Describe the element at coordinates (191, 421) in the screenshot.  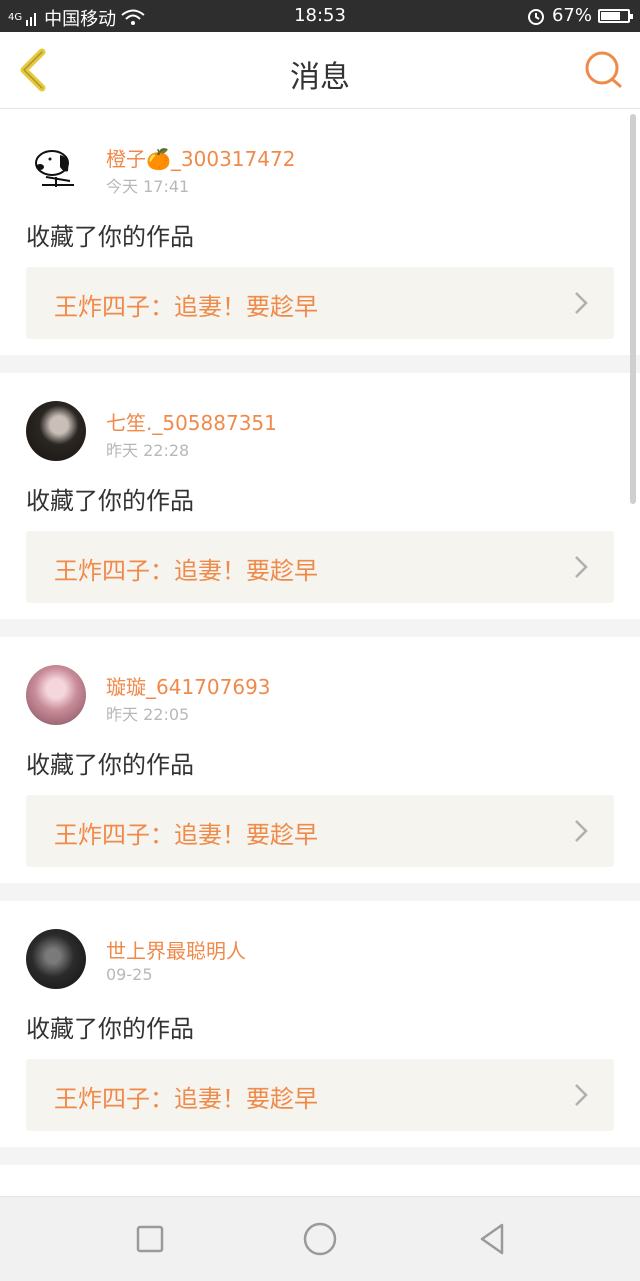
I see `username: 七笙._505887351` at that location.